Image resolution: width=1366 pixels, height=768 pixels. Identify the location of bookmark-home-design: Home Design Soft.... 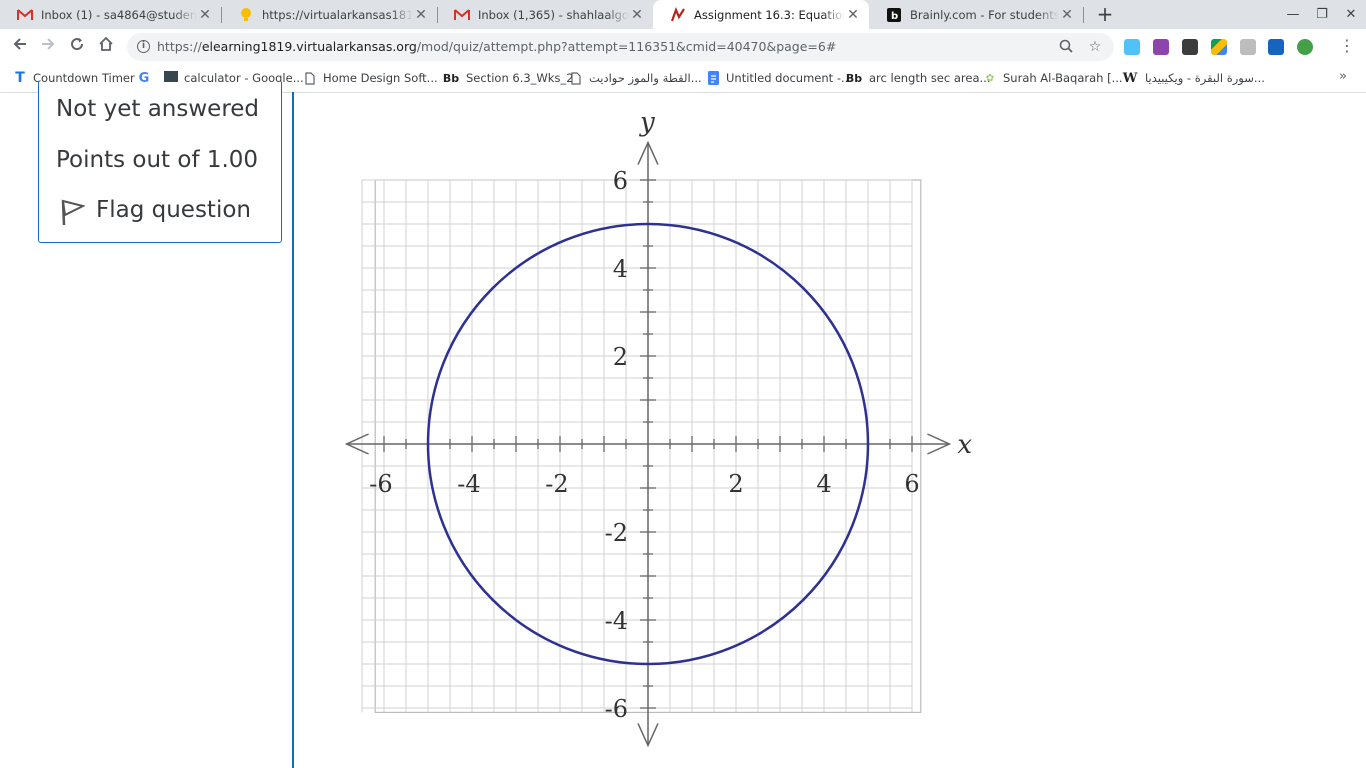
(370, 78).